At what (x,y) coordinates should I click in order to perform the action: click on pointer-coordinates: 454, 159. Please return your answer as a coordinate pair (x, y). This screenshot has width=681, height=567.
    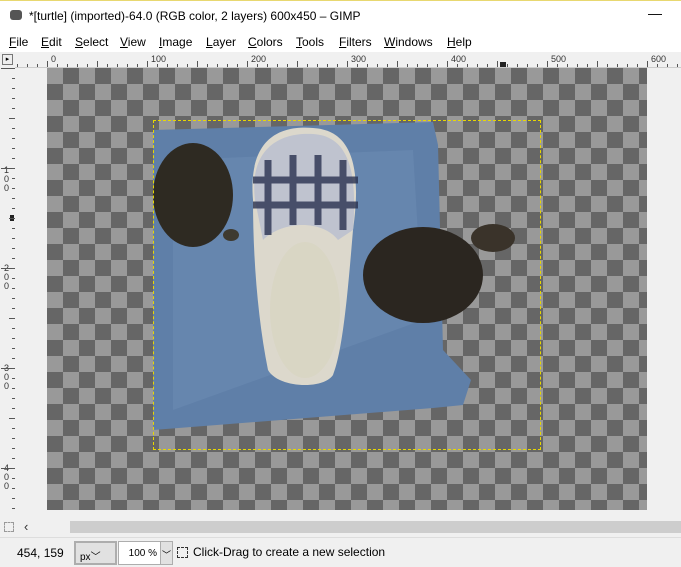
    Looking at the image, I should click on (40, 553).